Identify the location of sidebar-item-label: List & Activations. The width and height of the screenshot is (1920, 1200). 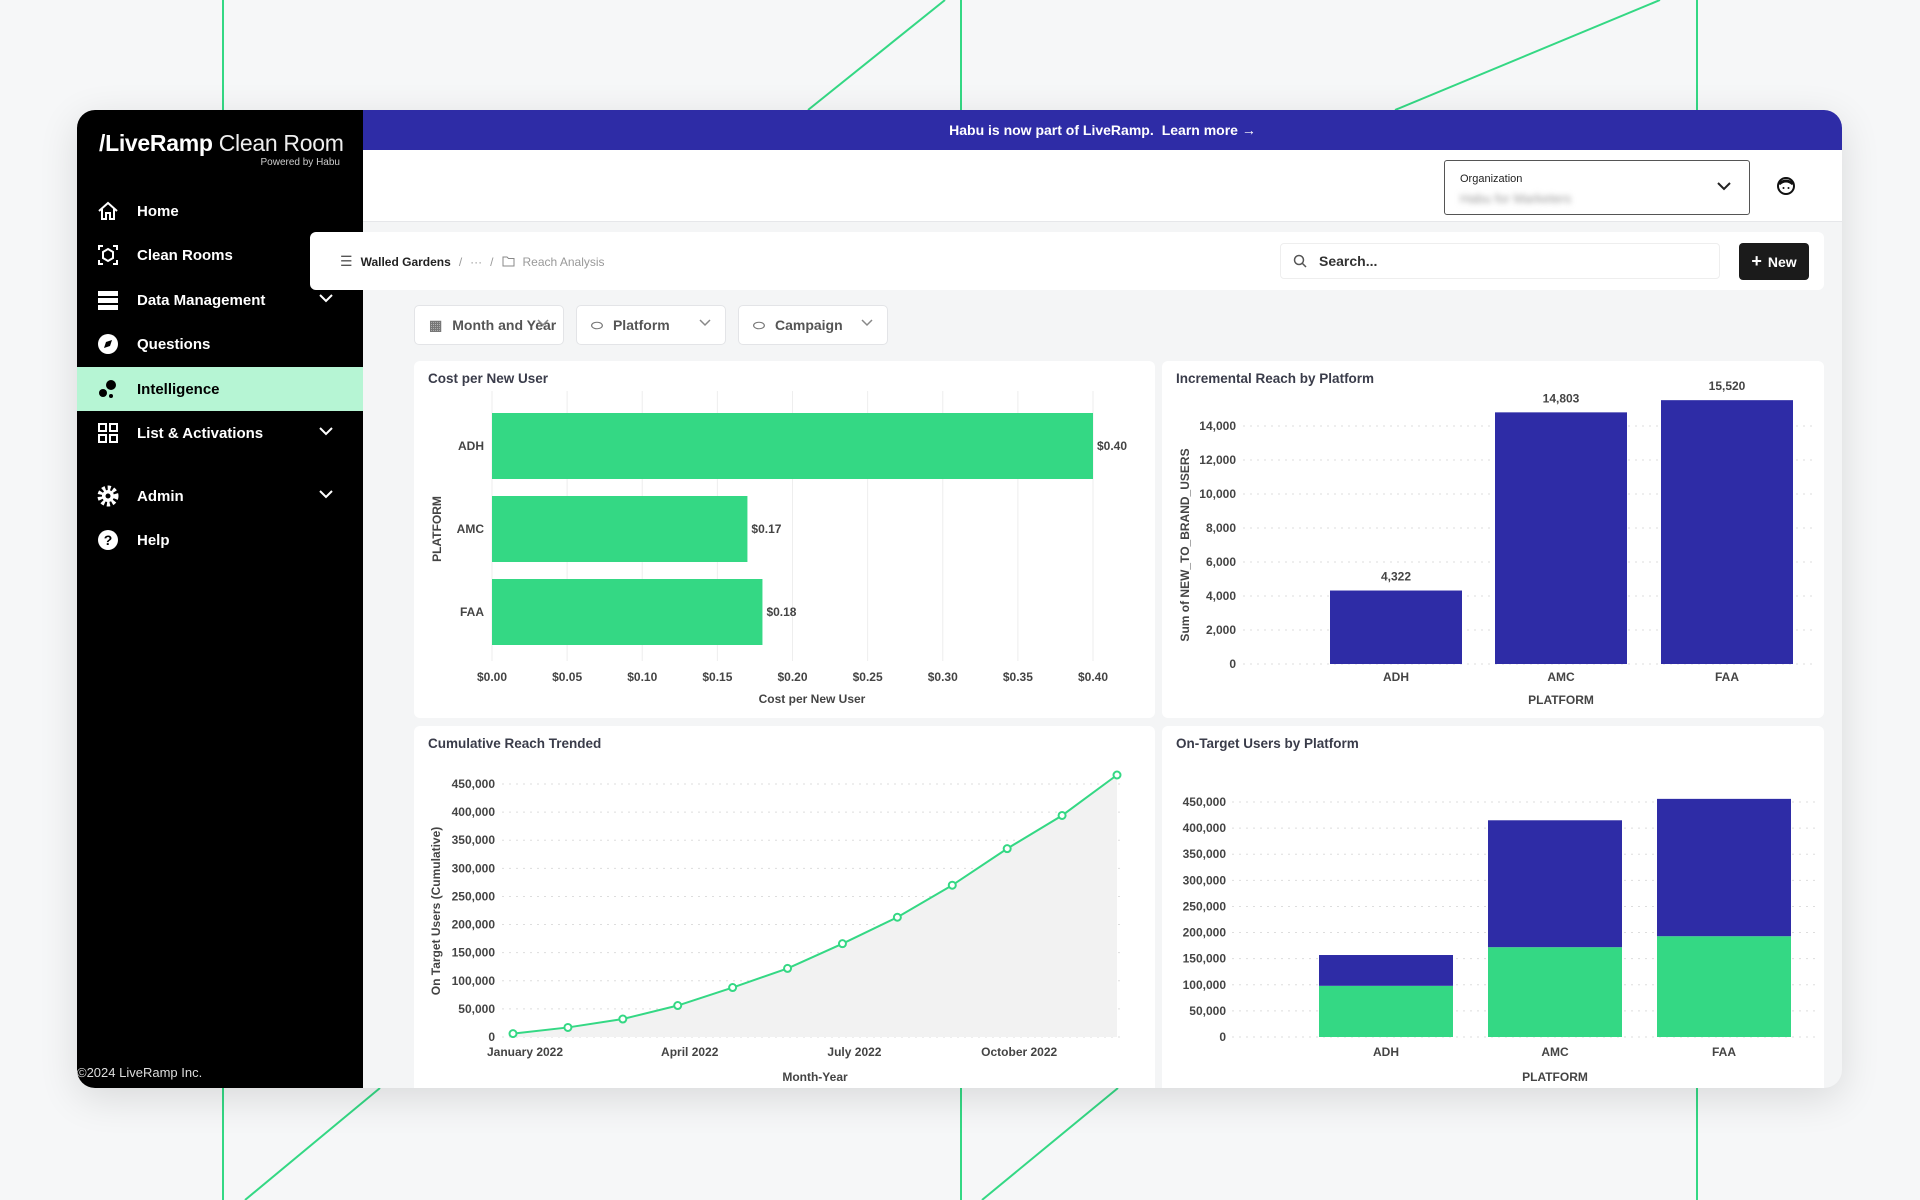
(200, 433).